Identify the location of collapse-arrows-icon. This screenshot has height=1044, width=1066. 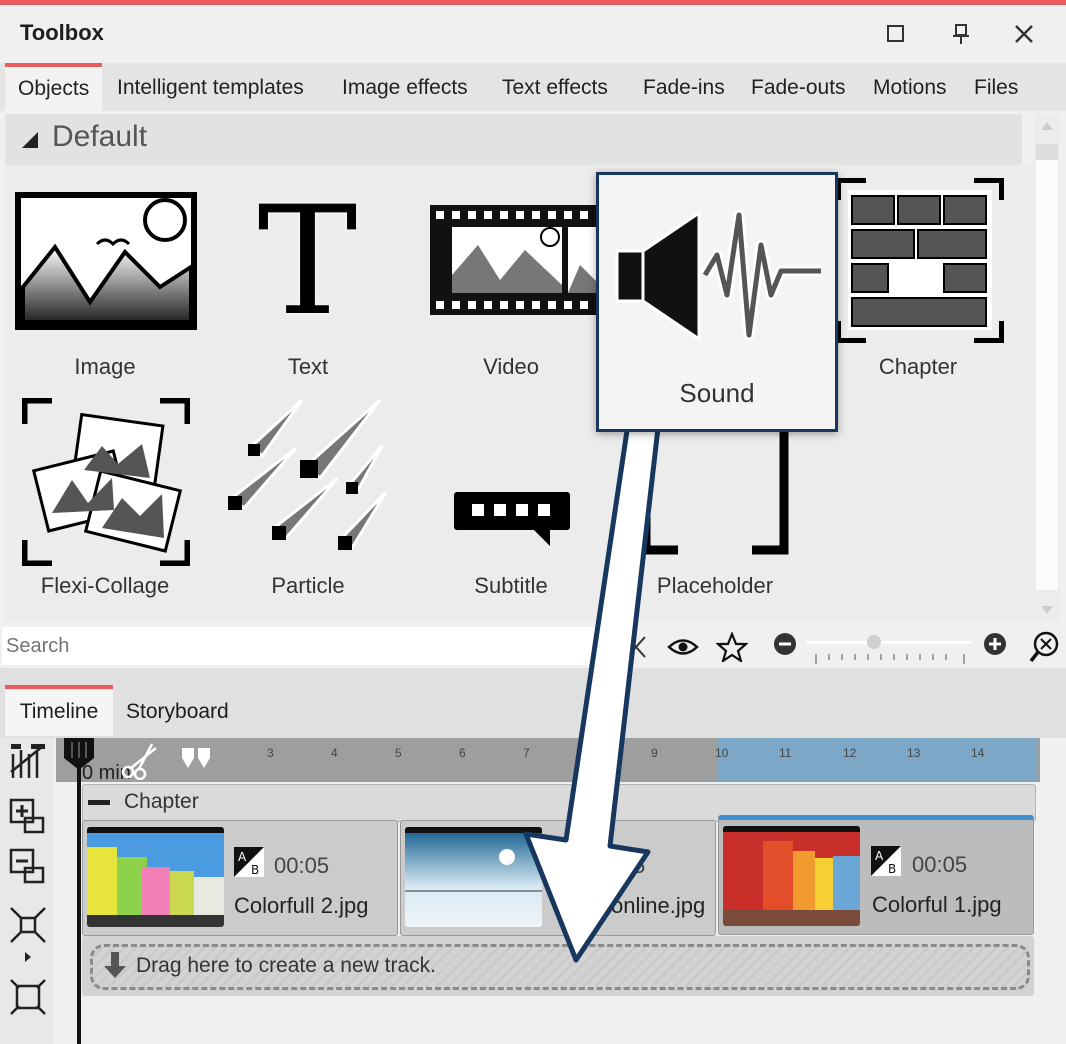
(28, 934).